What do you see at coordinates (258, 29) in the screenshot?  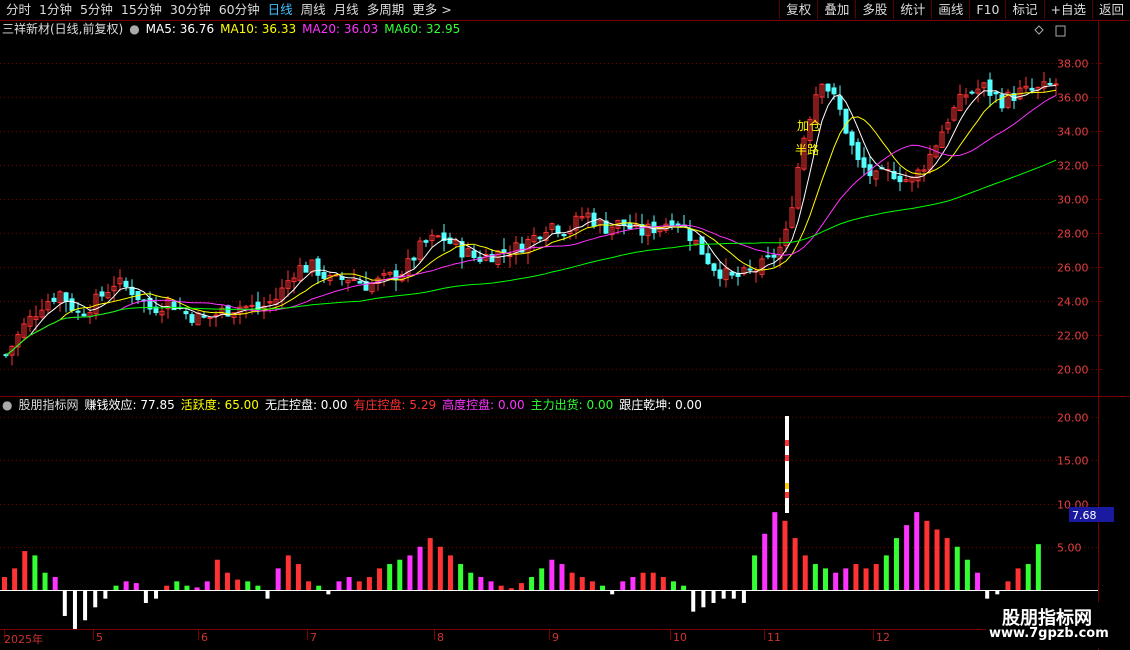 I see `ma10-value: MA10: 36.33` at bounding box center [258, 29].